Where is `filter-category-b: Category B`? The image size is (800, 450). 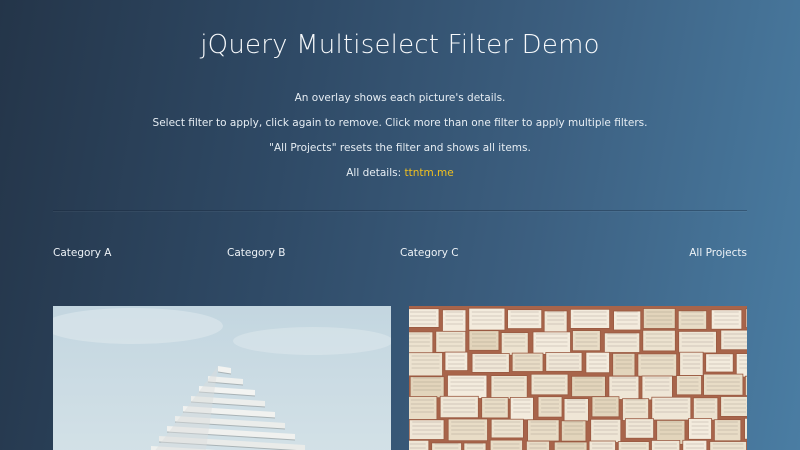 filter-category-b: Category B is located at coordinates (256, 253).